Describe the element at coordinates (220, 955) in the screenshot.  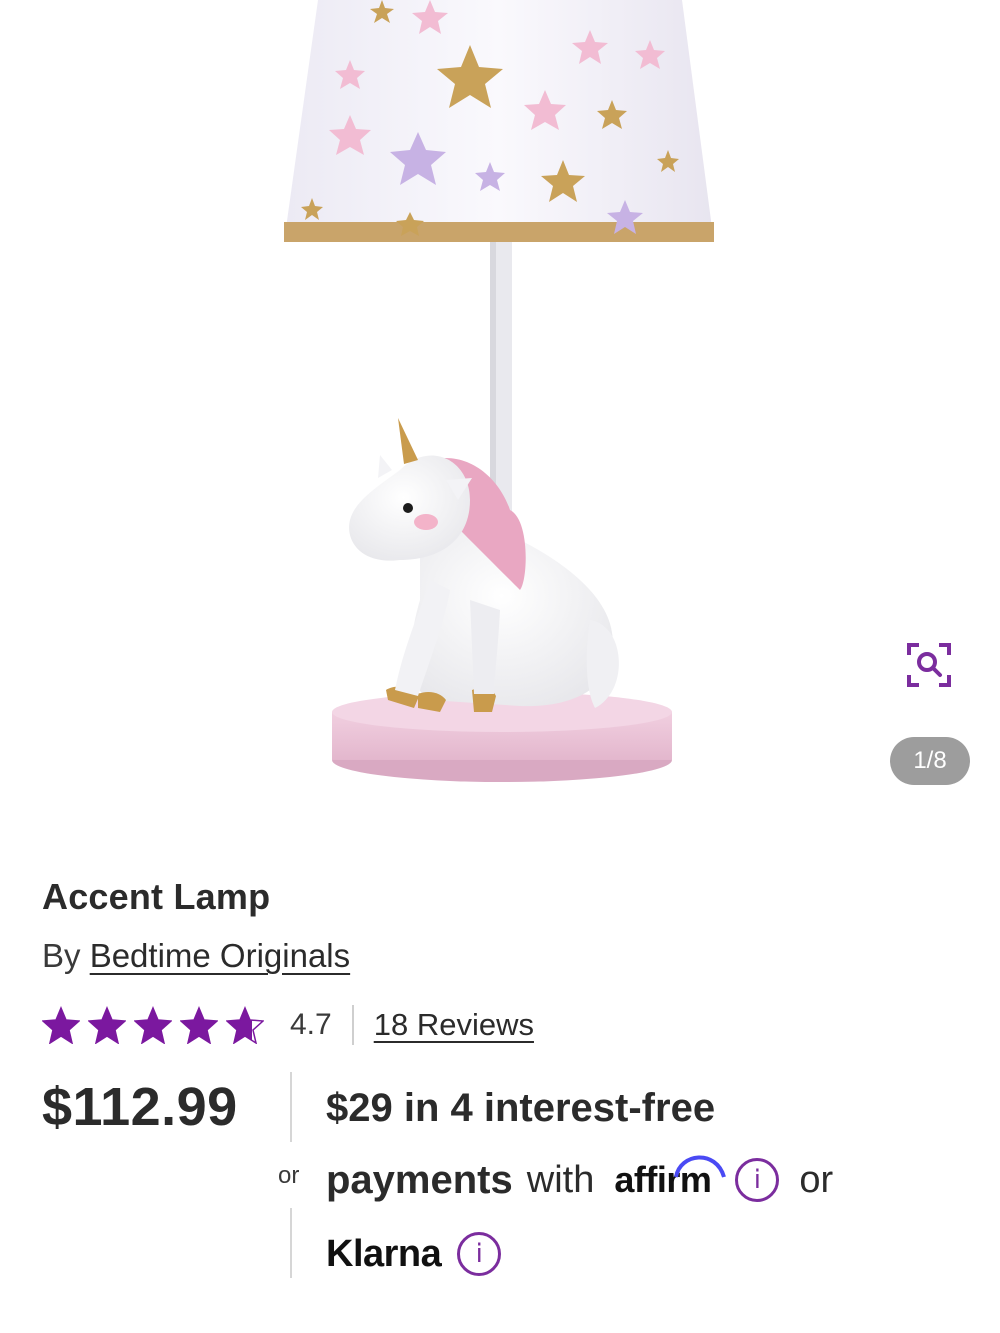
I see `brand-link: Bedtime Originals` at that location.